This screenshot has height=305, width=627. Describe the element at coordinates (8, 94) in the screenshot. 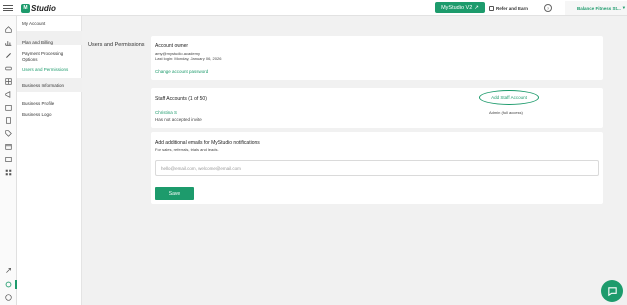

I see `megaphone-icon` at that location.